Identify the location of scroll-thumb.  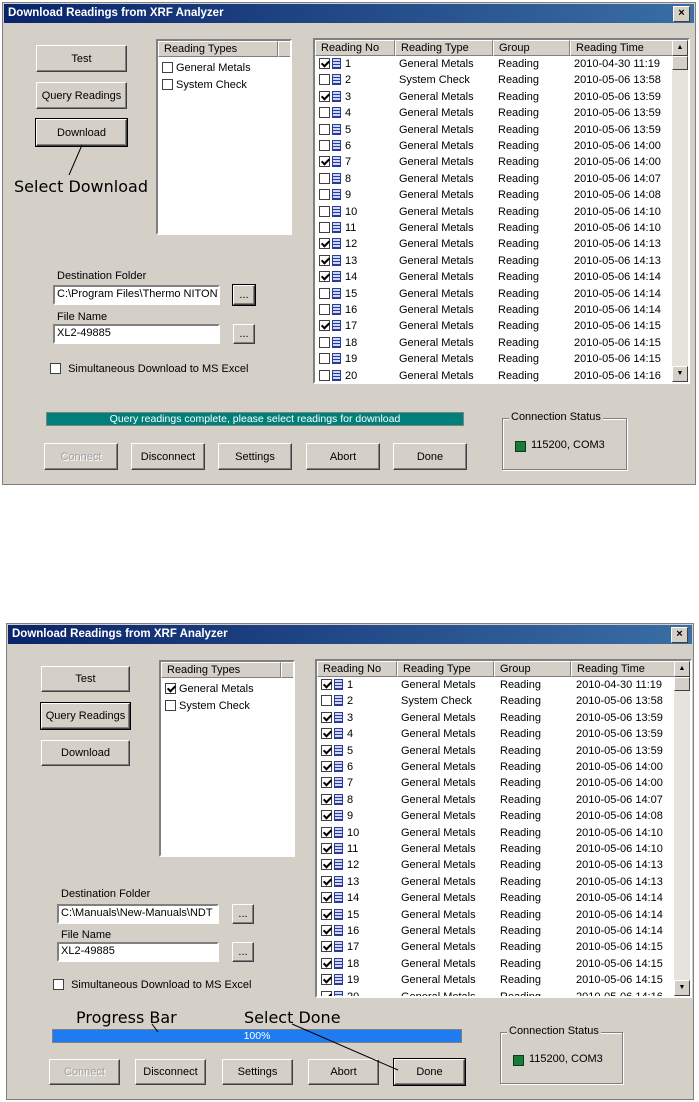
(682, 684).